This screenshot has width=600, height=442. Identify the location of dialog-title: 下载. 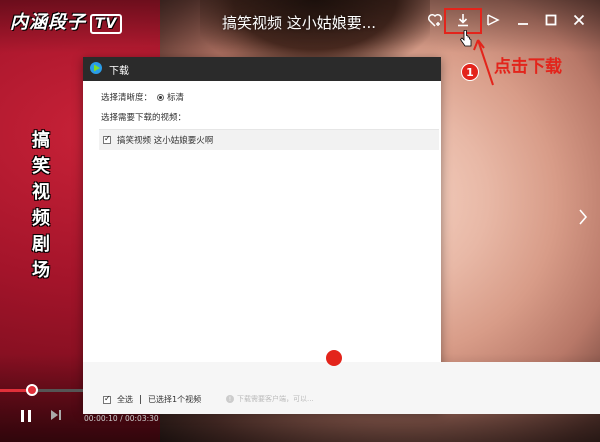
(119, 71).